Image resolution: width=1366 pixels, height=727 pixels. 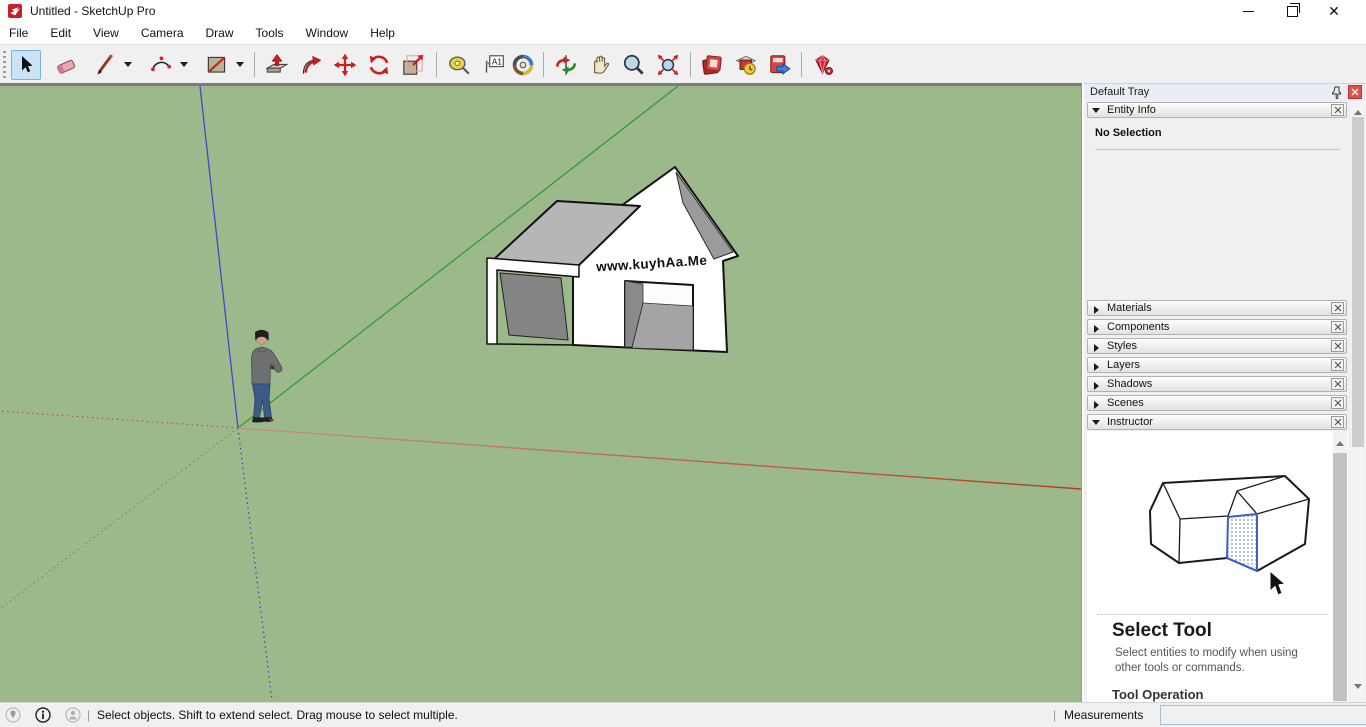 What do you see at coordinates (1217, 384) in the screenshot?
I see `section-header-shadows: Shadows` at bounding box center [1217, 384].